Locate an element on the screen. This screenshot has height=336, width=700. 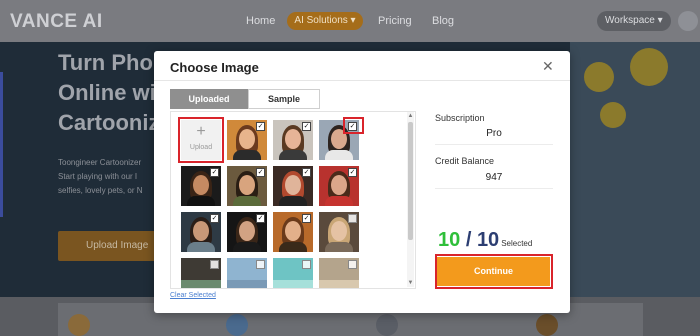
hero-text-line: Toongineer Cartoonizer is located at coordinates (100, 162).